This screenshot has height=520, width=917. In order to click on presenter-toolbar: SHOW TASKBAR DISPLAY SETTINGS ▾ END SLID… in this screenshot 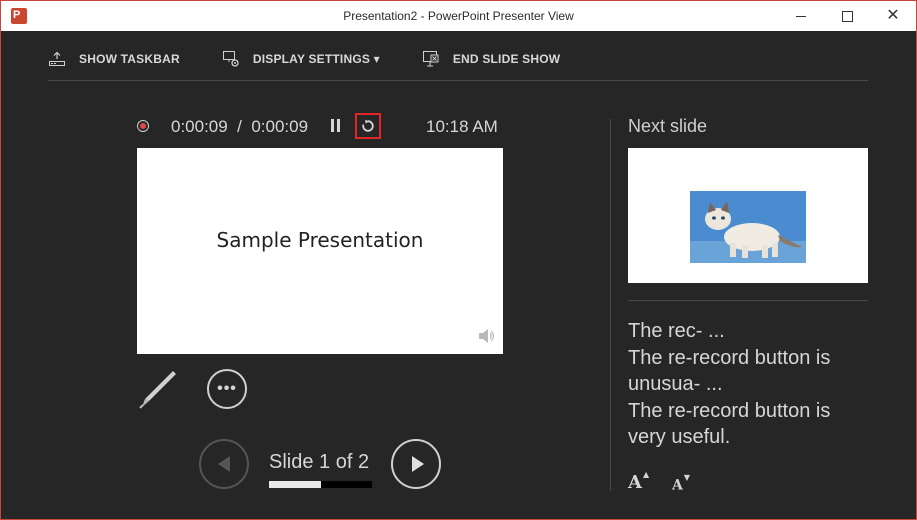, I will do `click(325, 59)`.